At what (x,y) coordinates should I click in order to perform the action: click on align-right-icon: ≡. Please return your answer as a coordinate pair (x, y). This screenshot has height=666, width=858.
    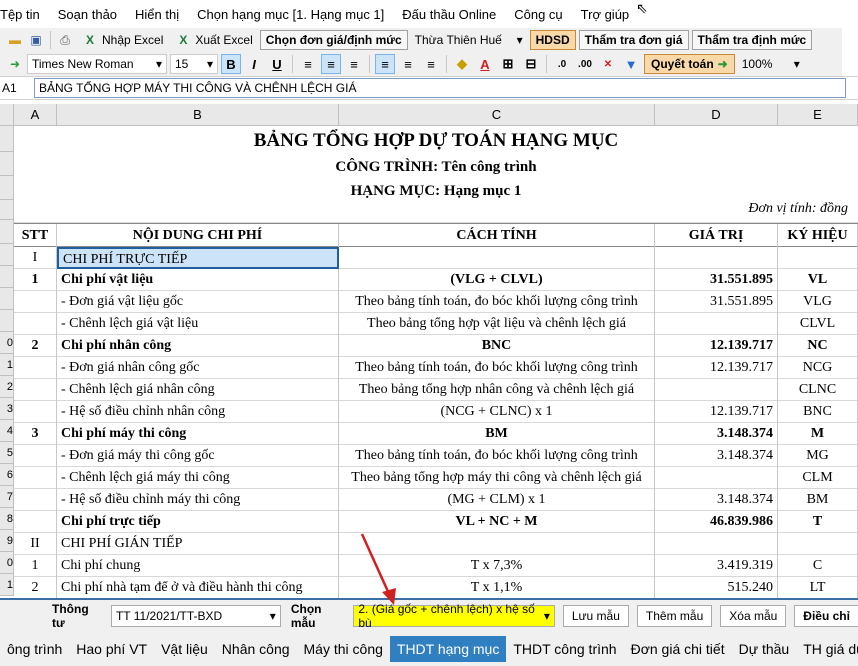
    Looking at the image, I should click on (354, 64).